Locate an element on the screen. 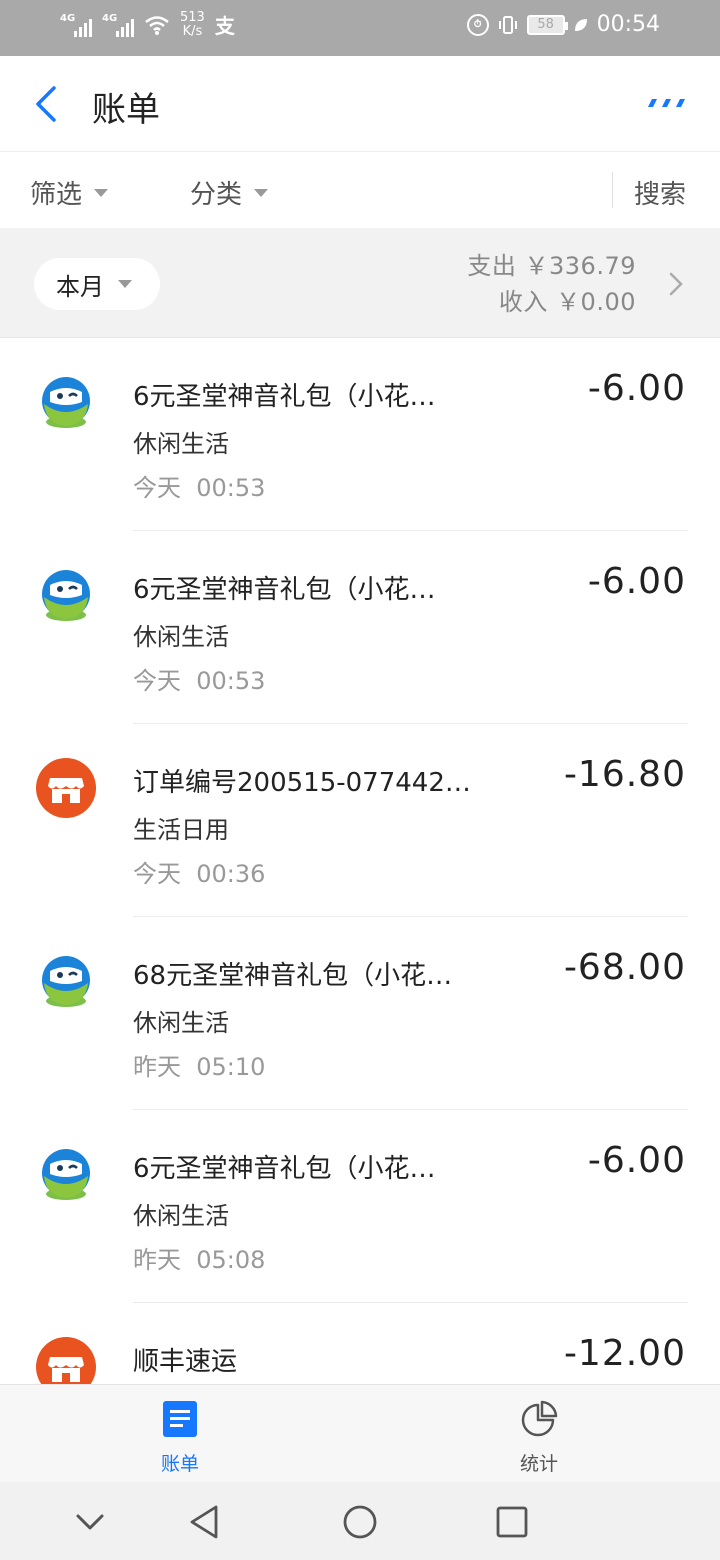 The width and height of the screenshot is (720, 1560). transaction-time: 昨天 05:08 is located at coordinates (199, 1260).